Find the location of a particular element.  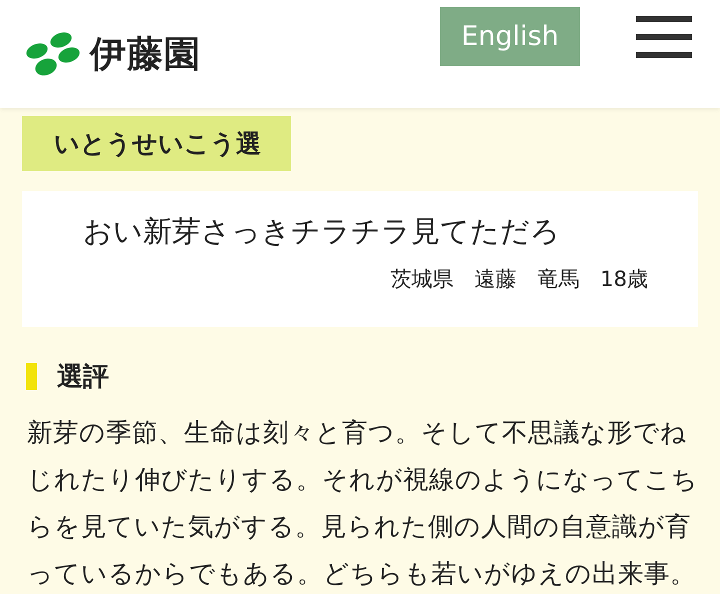

category-tag: いとうせいこう選 is located at coordinates (156, 143).